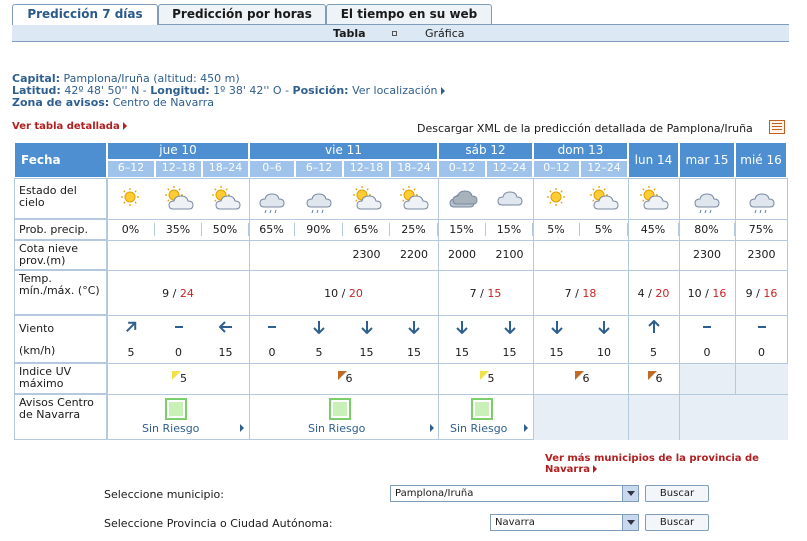 This screenshot has width=807, height=541. I want to click on prob-value: 90%, so click(319, 229).